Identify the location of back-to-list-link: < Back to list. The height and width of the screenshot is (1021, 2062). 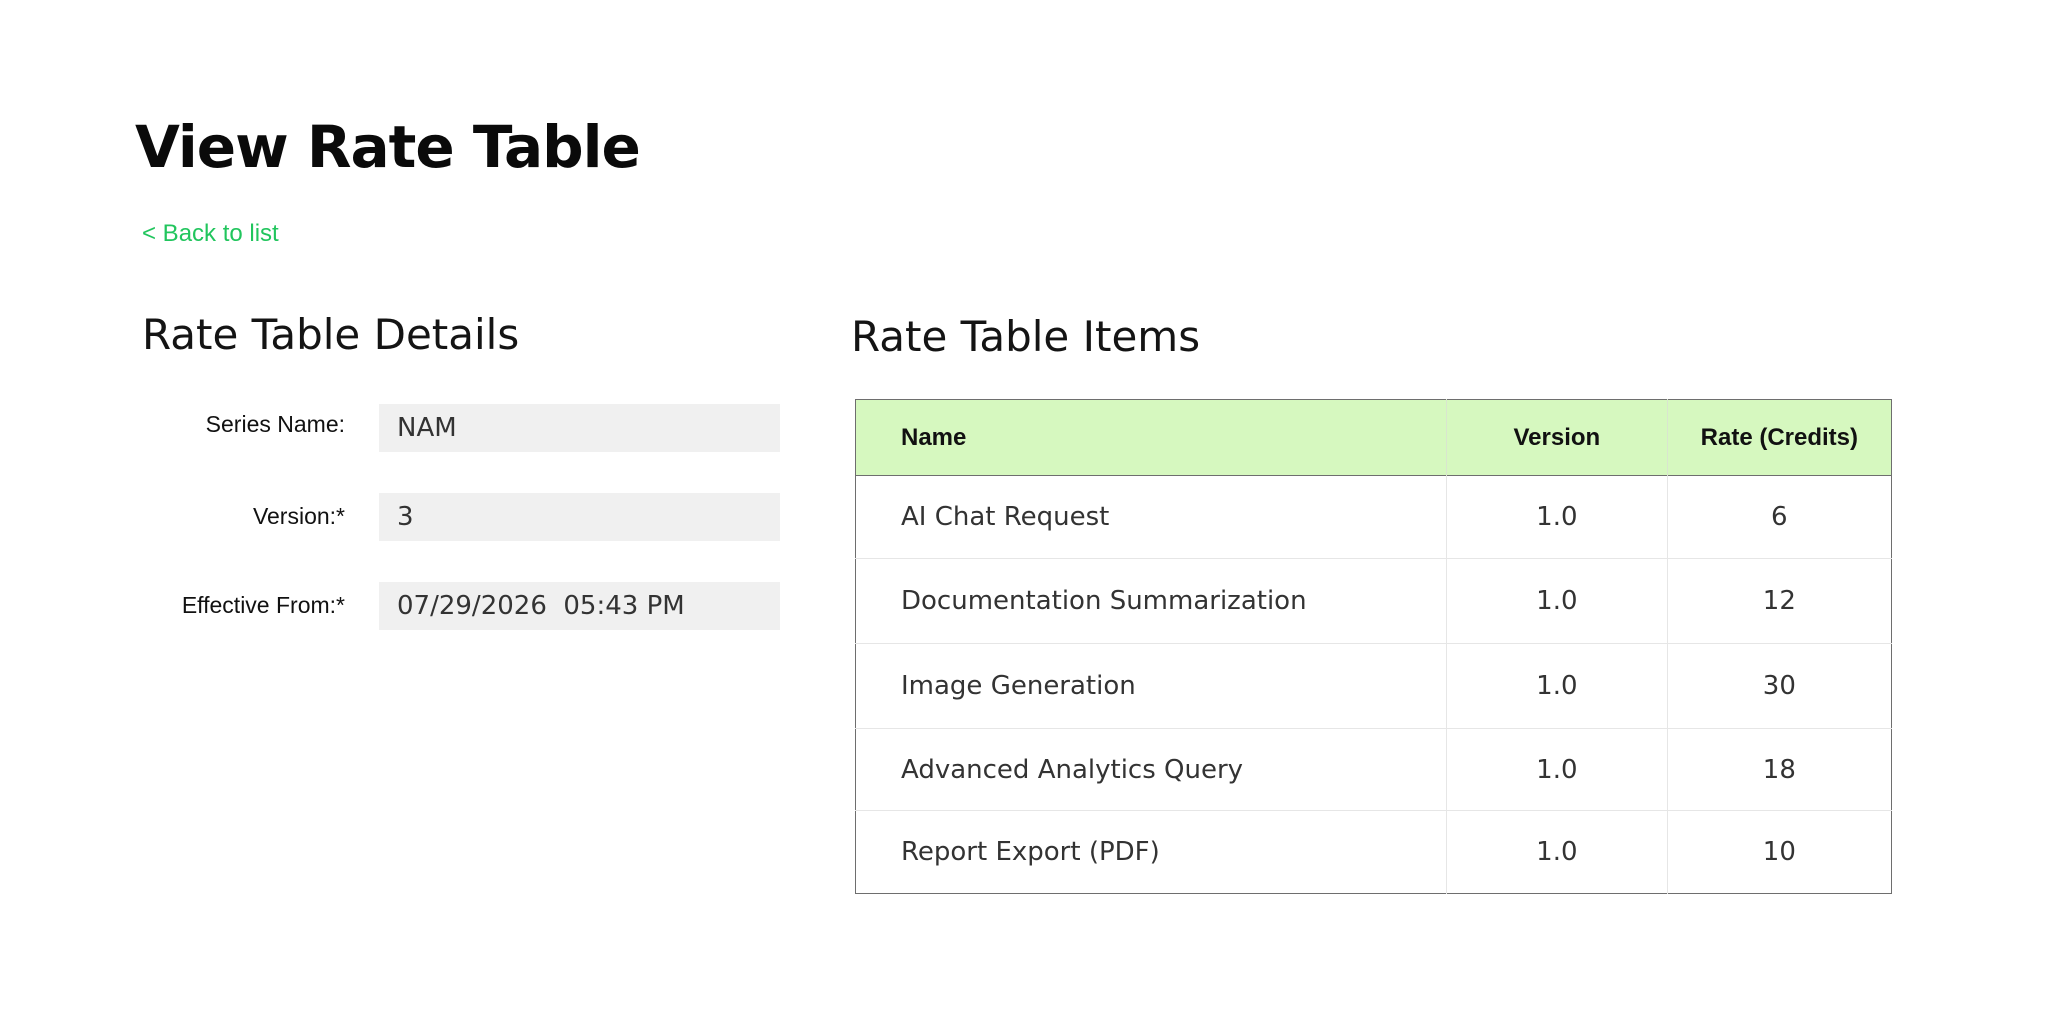
(210, 234).